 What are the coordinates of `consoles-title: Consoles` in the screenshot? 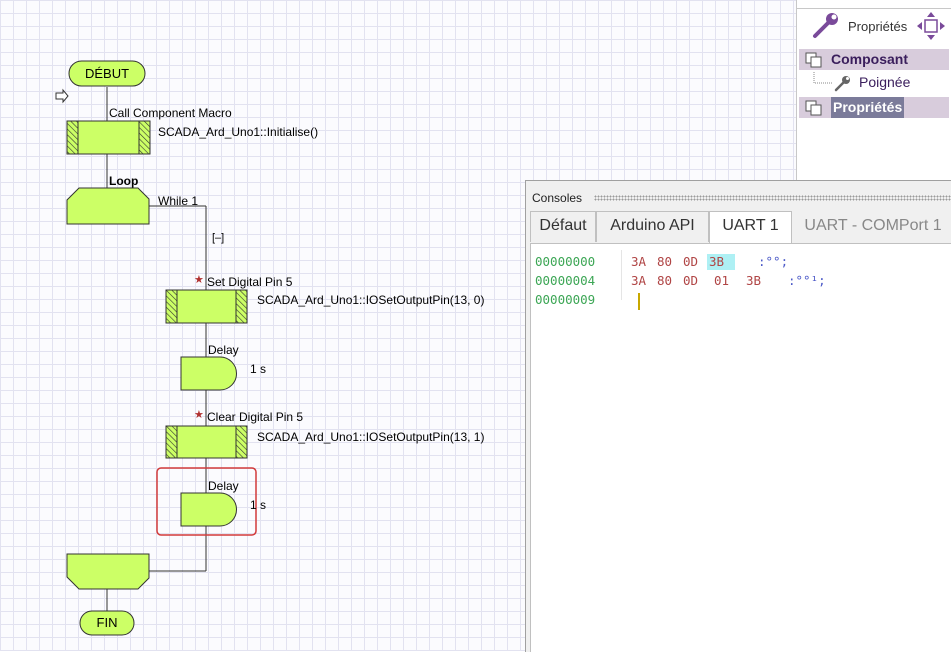 It's located at (557, 198).